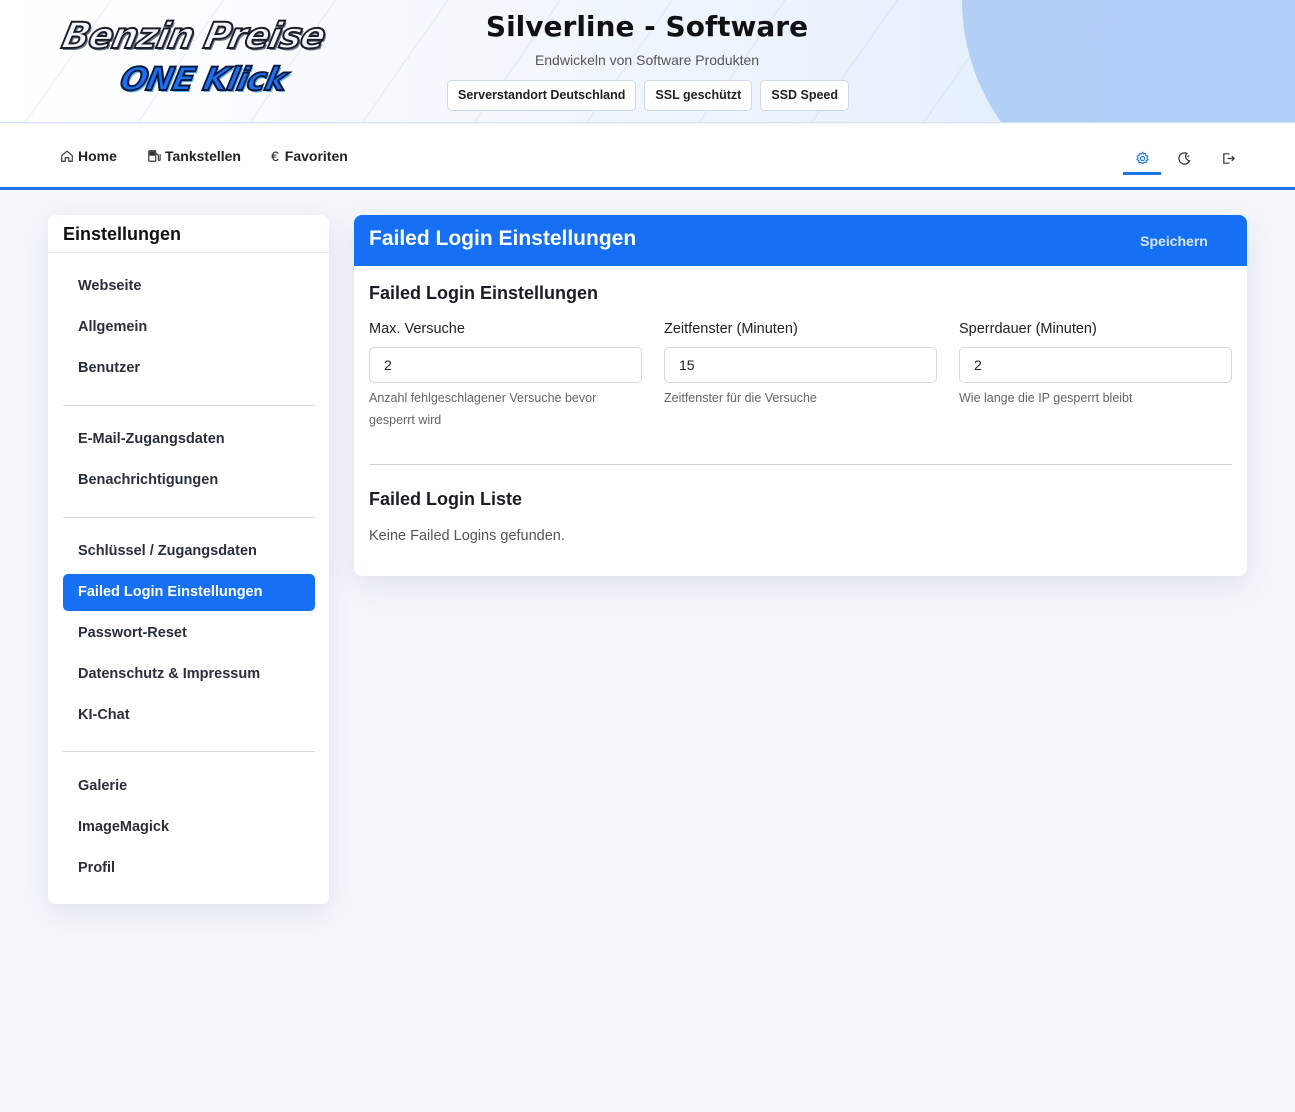  What do you see at coordinates (316, 156) in the screenshot?
I see `nav-favoriten-label: Favoriten` at bounding box center [316, 156].